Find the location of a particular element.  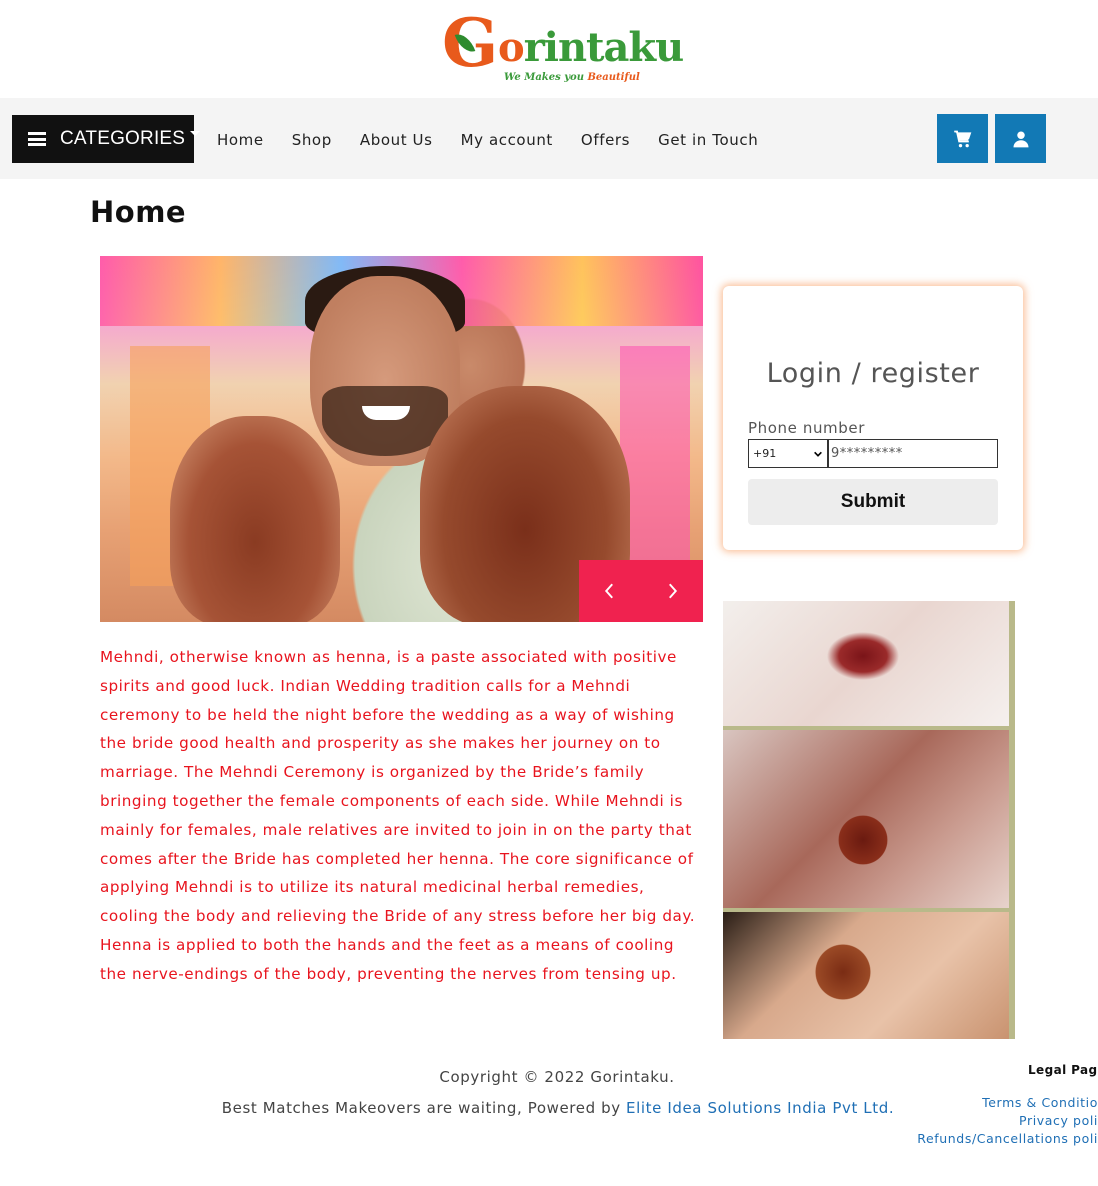

refunds-link: Refunds/Cancellations poli is located at coordinates (1007, 1139).